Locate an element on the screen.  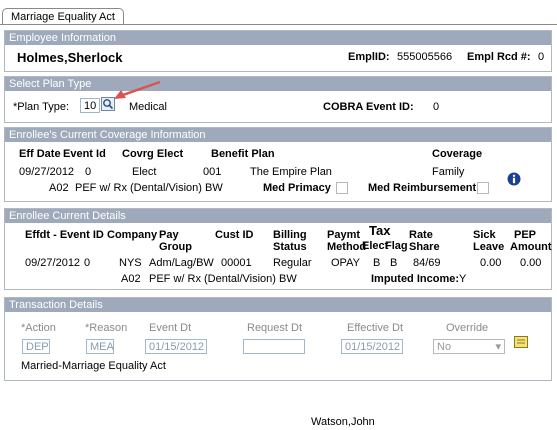
override-select: No ▾ is located at coordinates (469, 346).